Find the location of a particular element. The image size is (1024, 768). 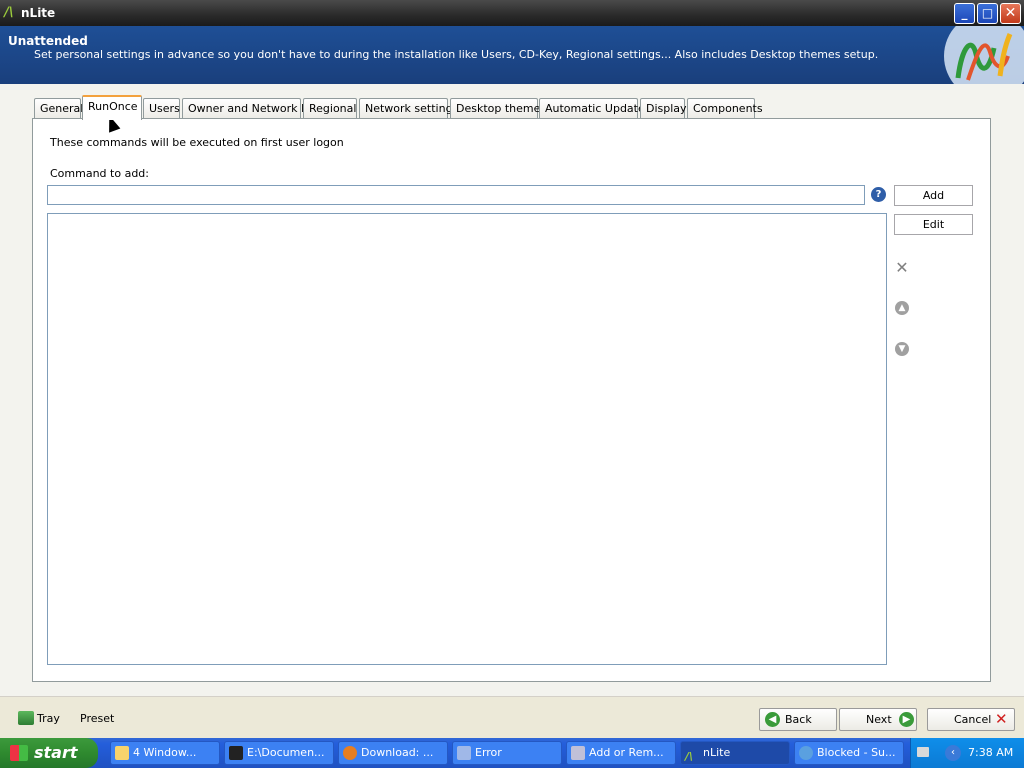

cancel-button: Cancel ✕ is located at coordinates (971, 719).